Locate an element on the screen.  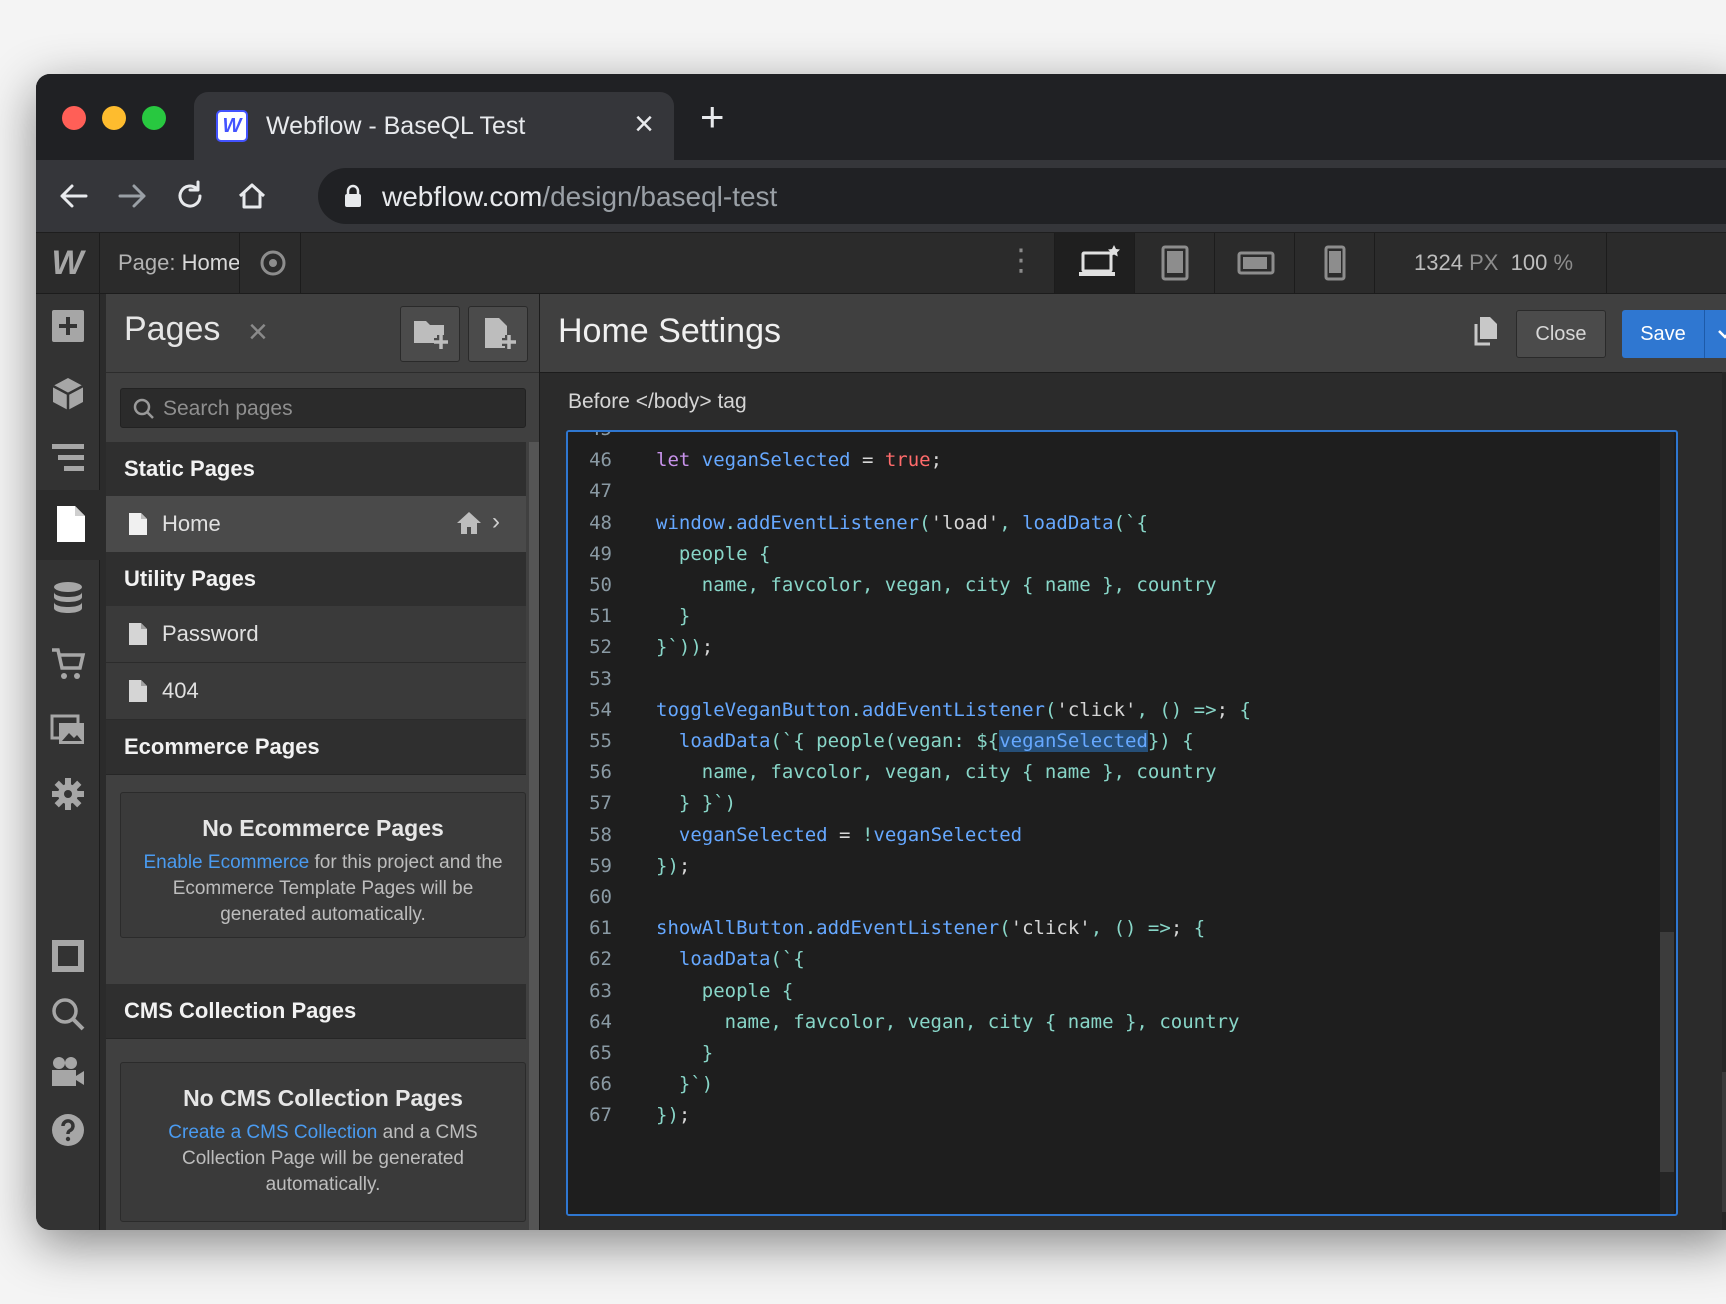
save-options-dropdown is located at coordinates (1715, 334).